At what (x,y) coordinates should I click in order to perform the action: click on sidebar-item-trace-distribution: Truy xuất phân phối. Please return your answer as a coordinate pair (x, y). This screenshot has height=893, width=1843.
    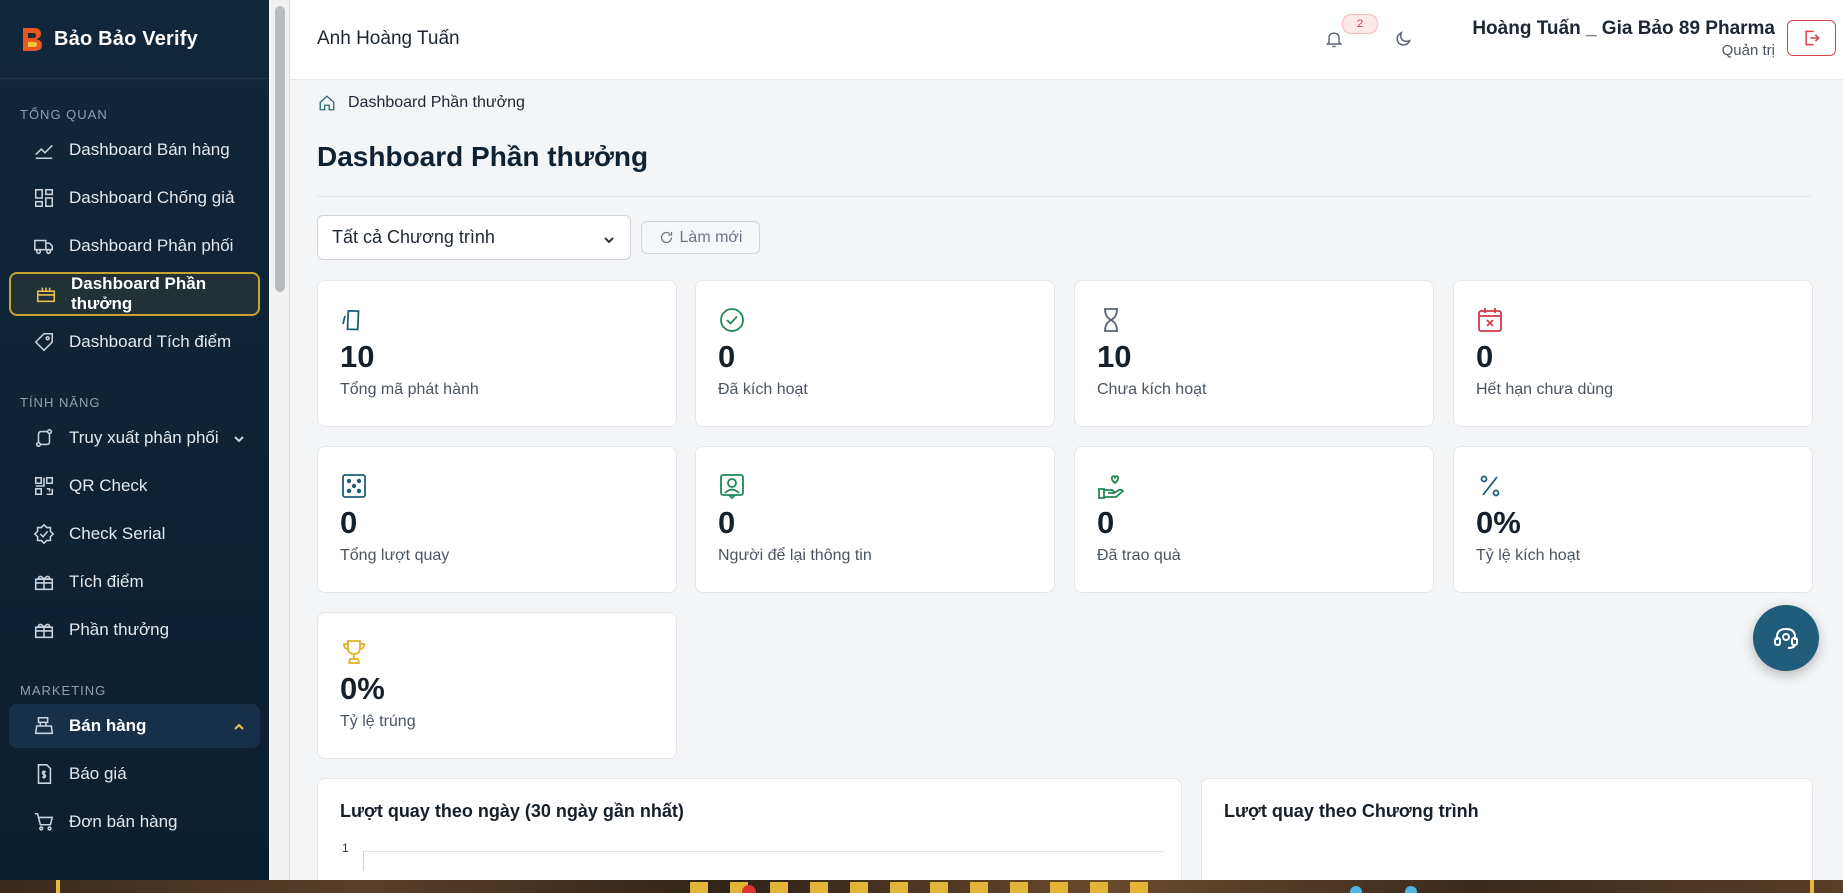
    Looking at the image, I should click on (134, 438).